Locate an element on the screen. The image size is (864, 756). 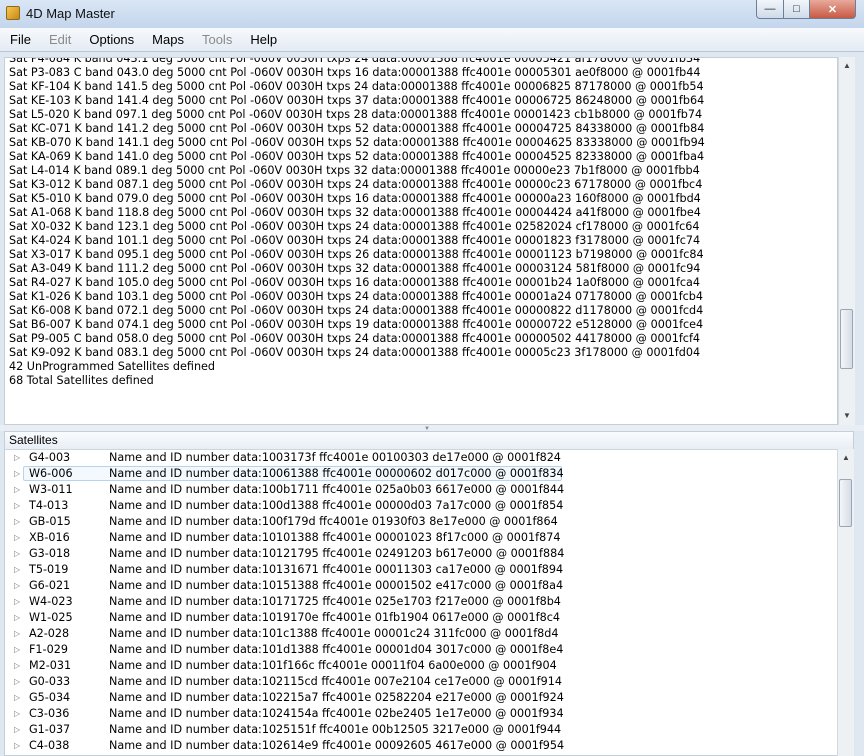
close-button: ✕ is located at coordinates (832, 9).